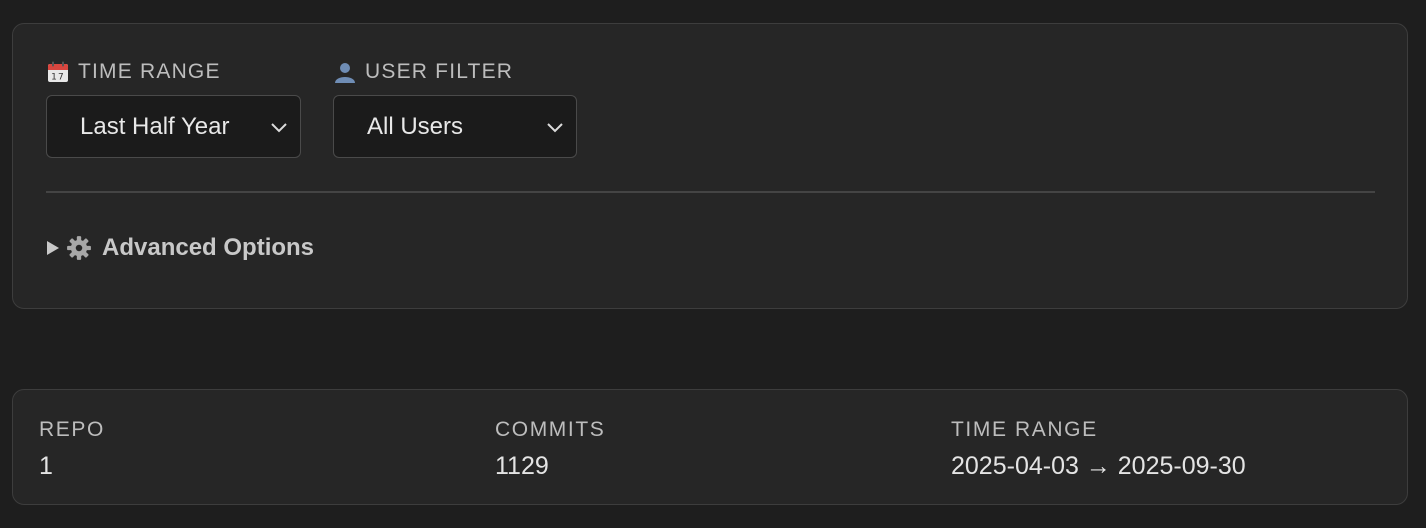 Image resolution: width=1426 pixels, height=528 pixels. Describe the element at coordinates (79, 248) in the screenshot. I see `gear-icon` at that location.